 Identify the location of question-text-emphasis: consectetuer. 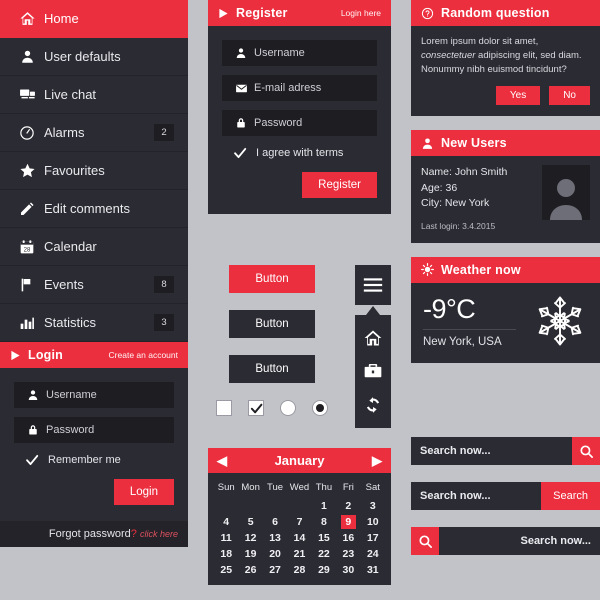
(448, 55).